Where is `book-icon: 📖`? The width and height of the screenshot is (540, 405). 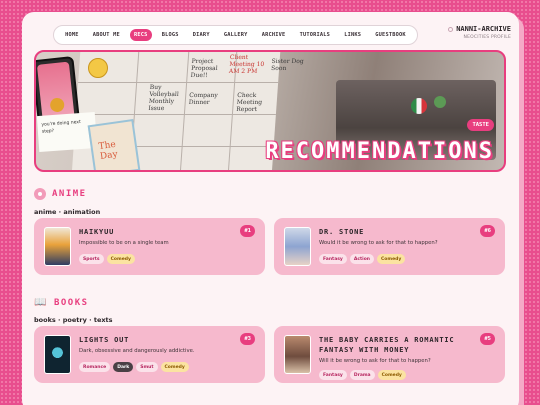 book-icon: 📖 is located at coordinates (41, 302).